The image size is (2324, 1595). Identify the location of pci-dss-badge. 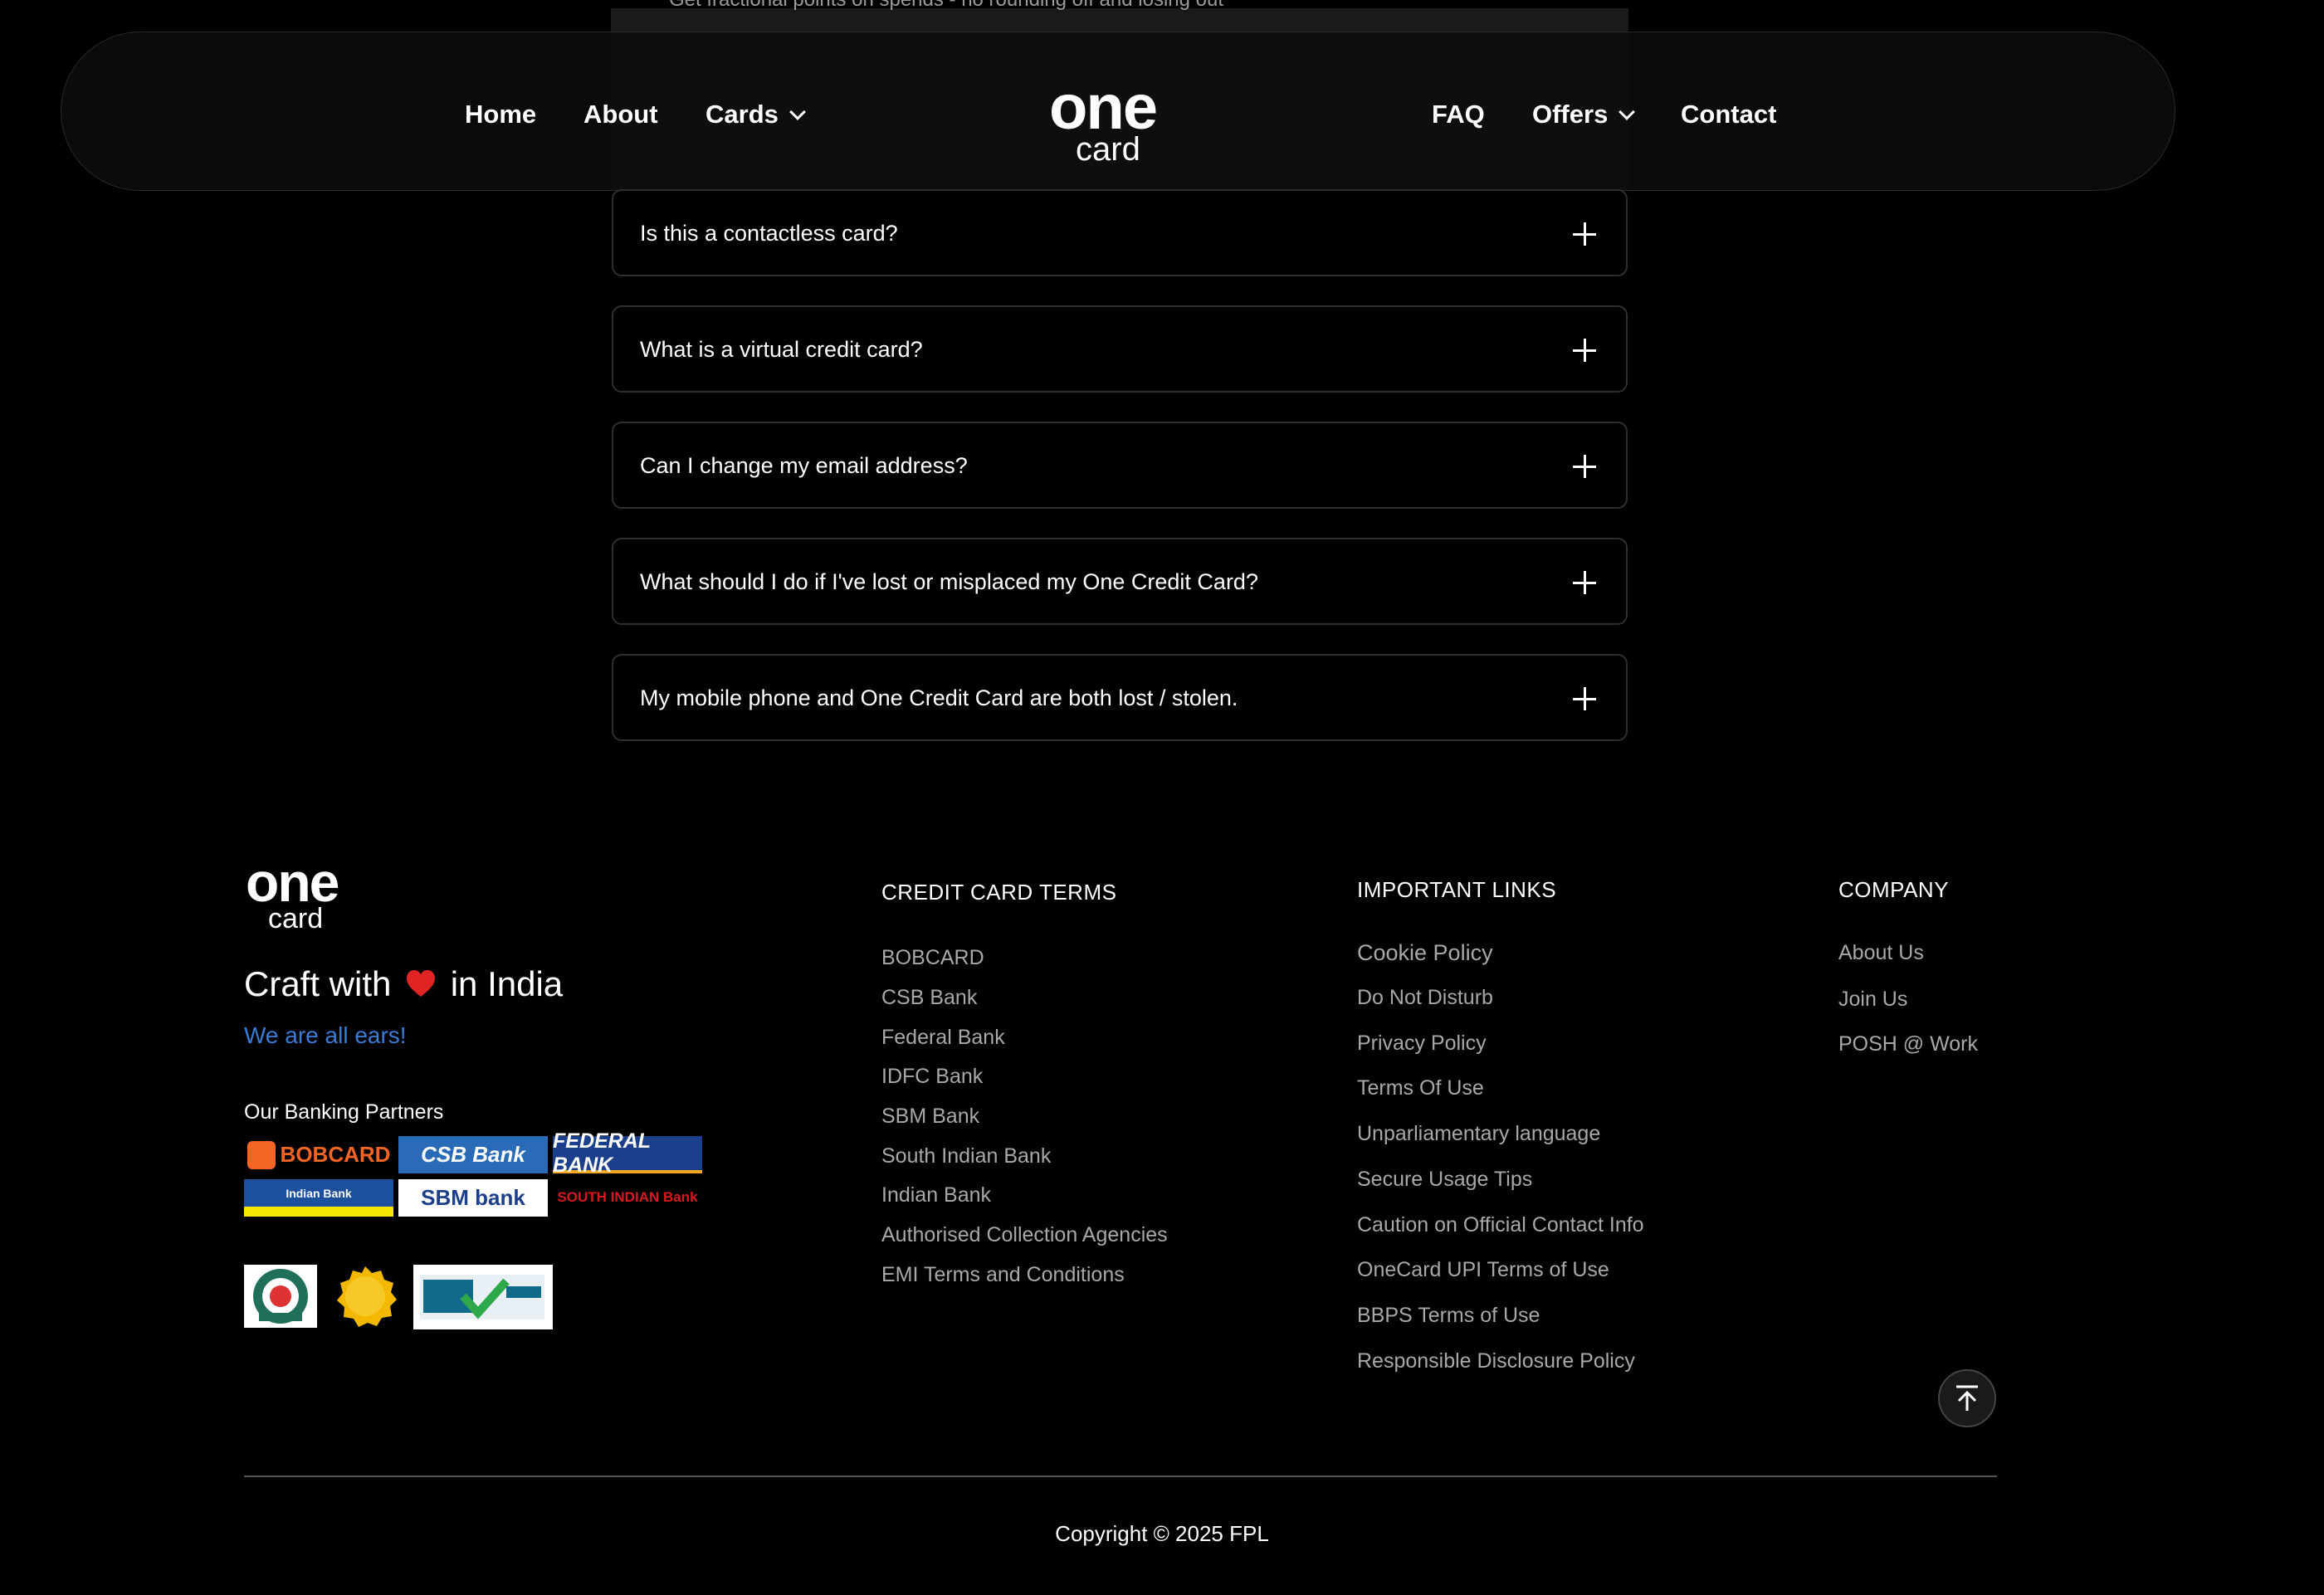
(483, 1297).